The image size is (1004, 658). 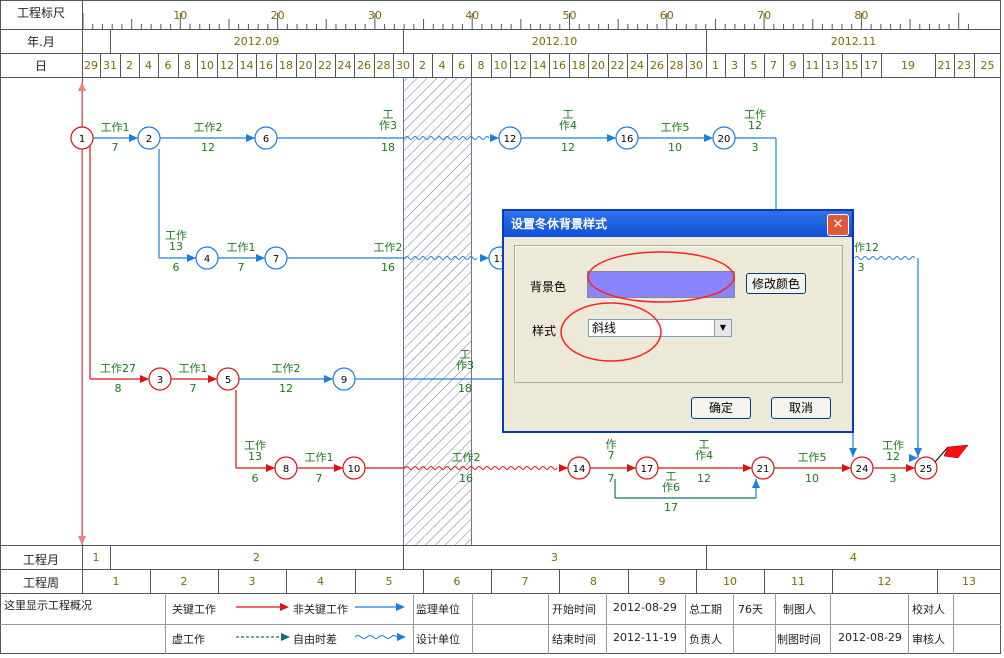 What do you see at coordinates (604, 328) in the screenshot?
I see `style-select-value: 斜线` at bounding box center [604, 328].